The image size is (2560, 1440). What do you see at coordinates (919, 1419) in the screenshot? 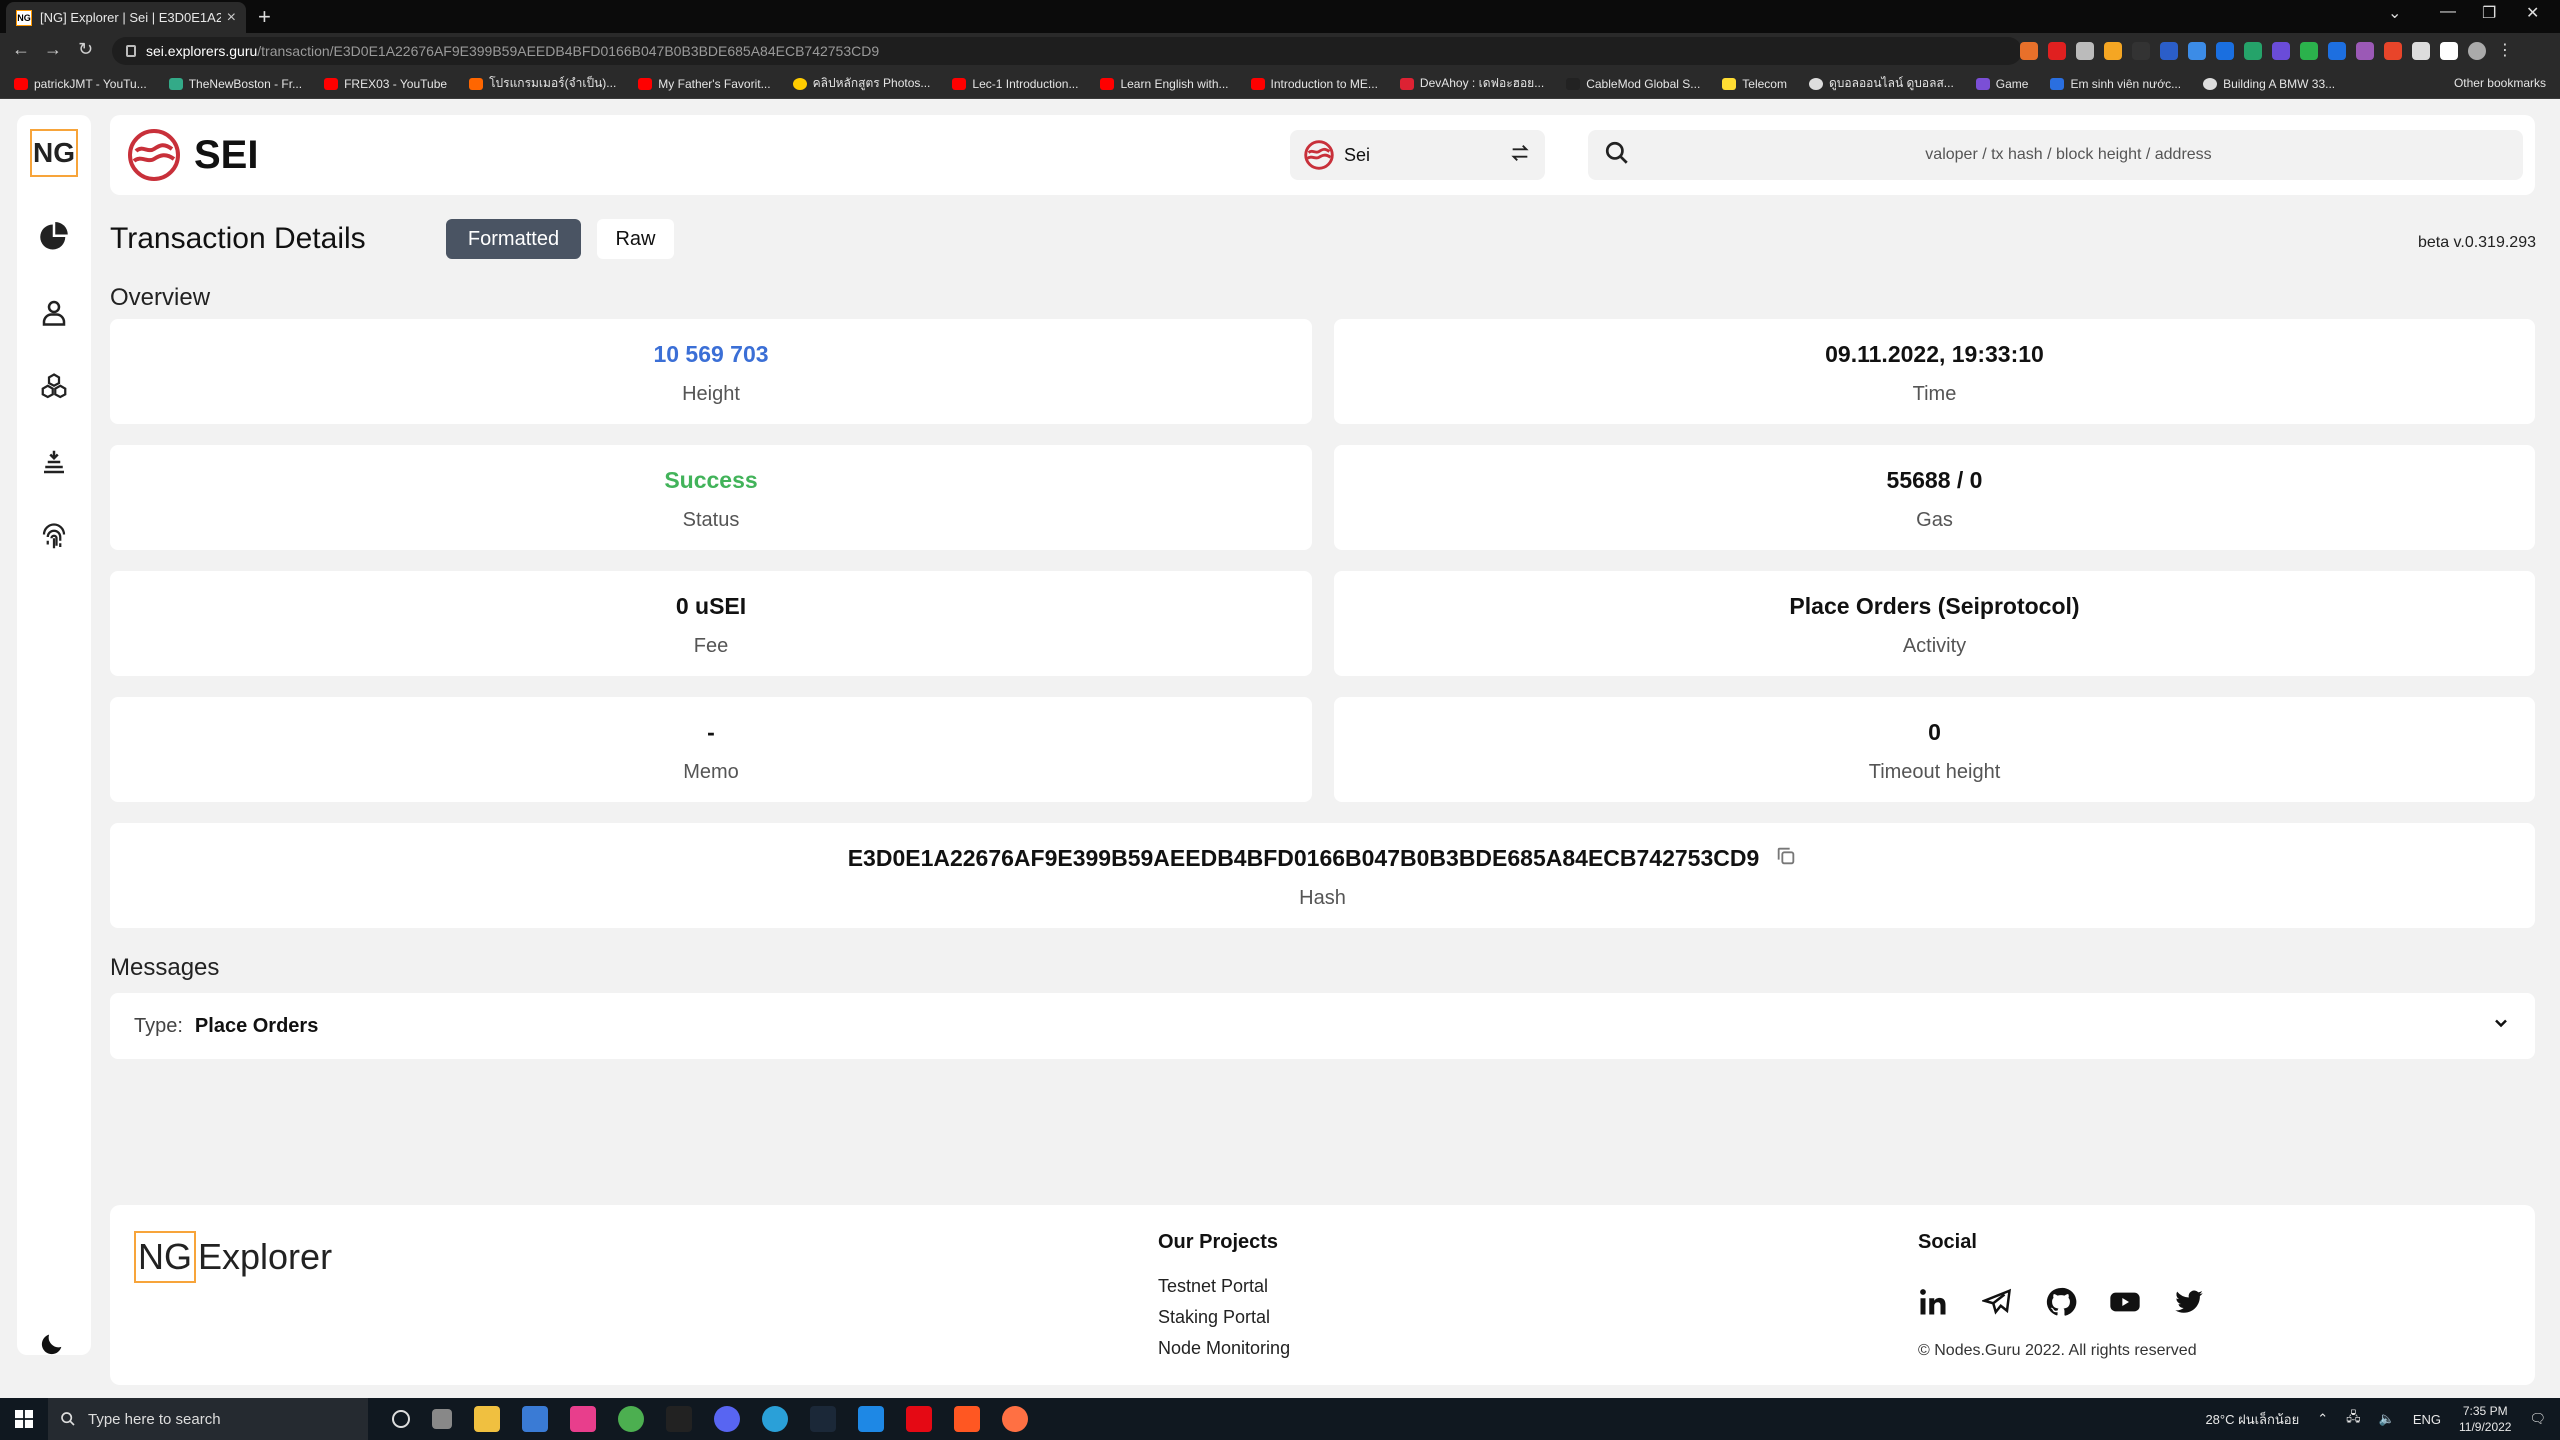
I see `netflix-icon` at bounding box center [919, 1419].